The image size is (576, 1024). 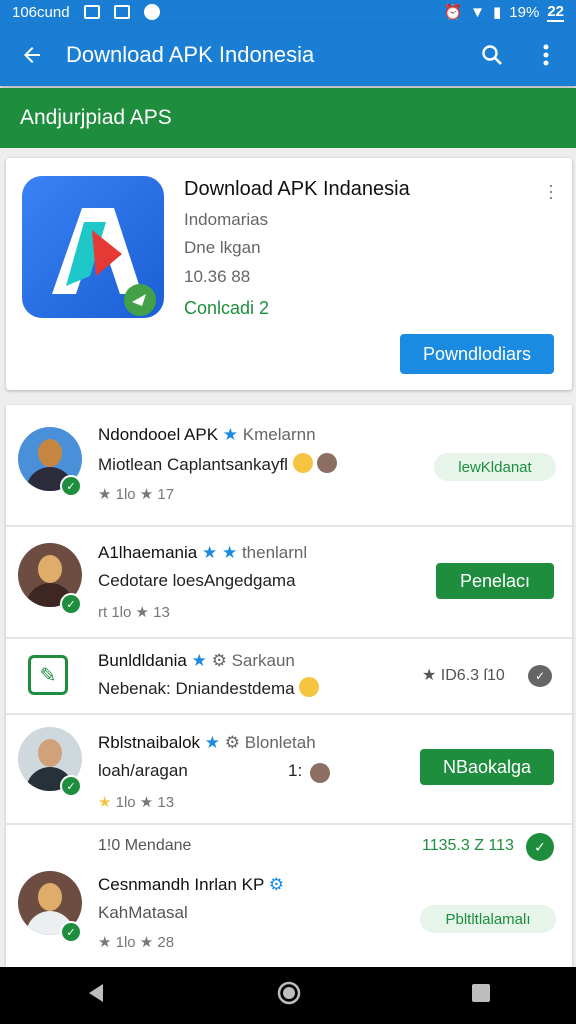 What do you see at coordinates (167, 884) in the screenshot?
I see `list-item-title: Cesnmandh Inrlan` at bounding box center [167, 884].